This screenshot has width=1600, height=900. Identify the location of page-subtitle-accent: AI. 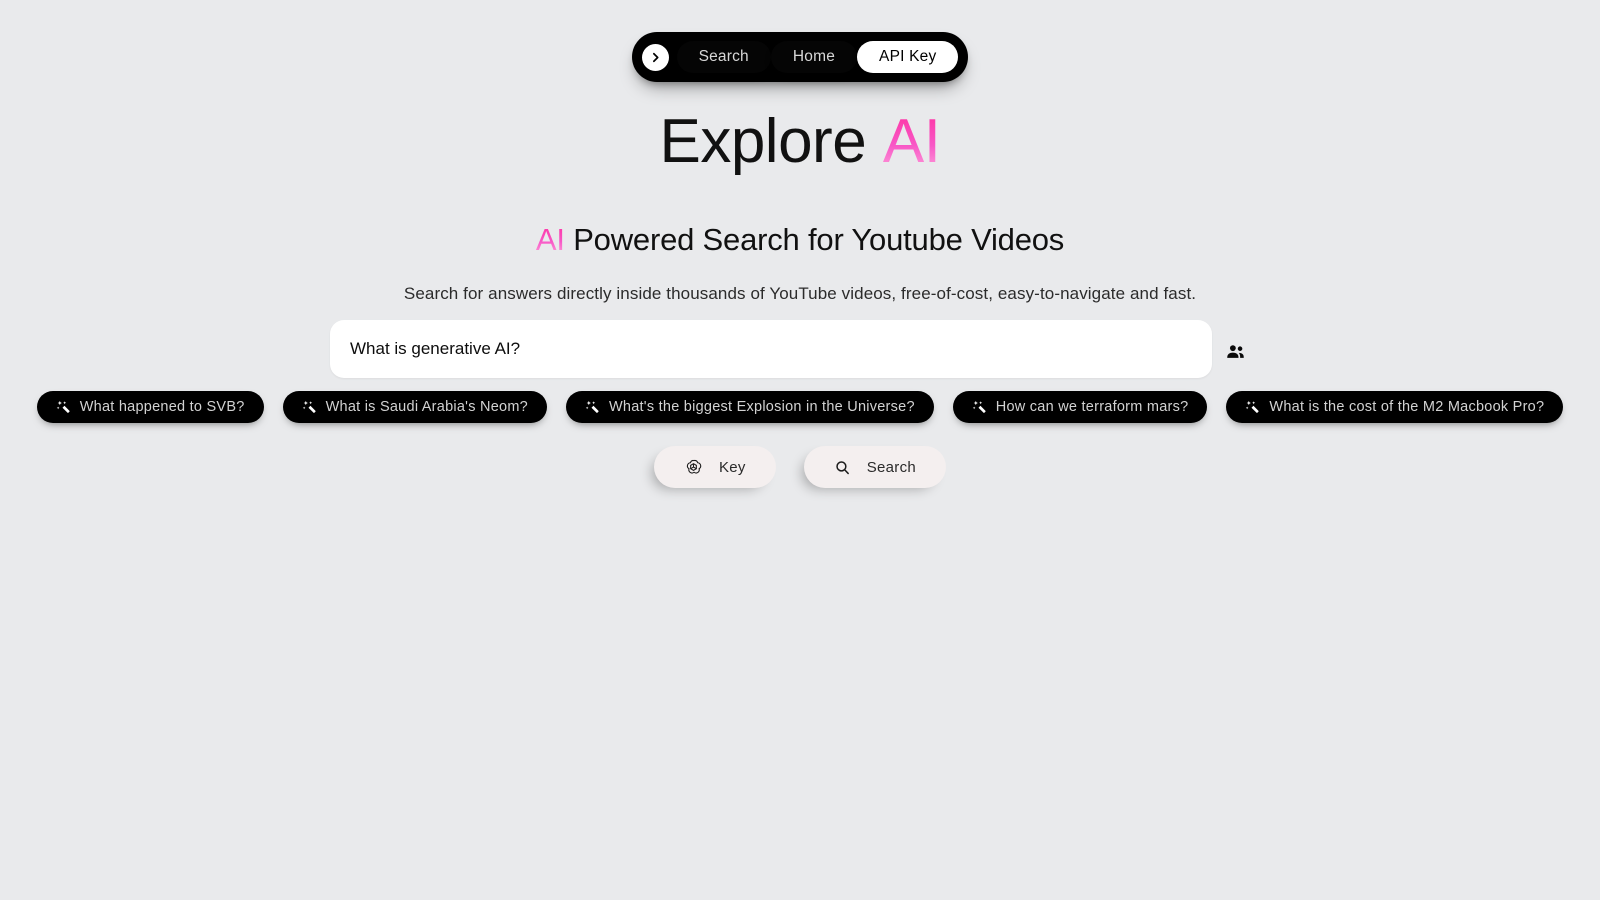
(550, 240).